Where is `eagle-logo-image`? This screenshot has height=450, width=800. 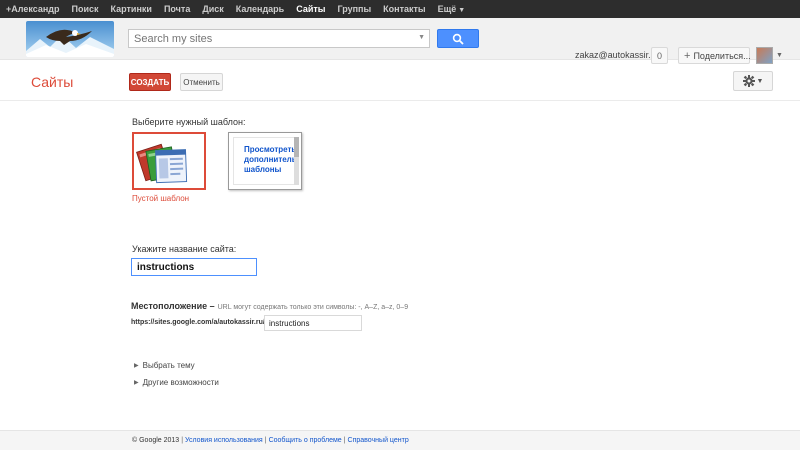 eagle-logo-image is located at coordinates (70, 39).